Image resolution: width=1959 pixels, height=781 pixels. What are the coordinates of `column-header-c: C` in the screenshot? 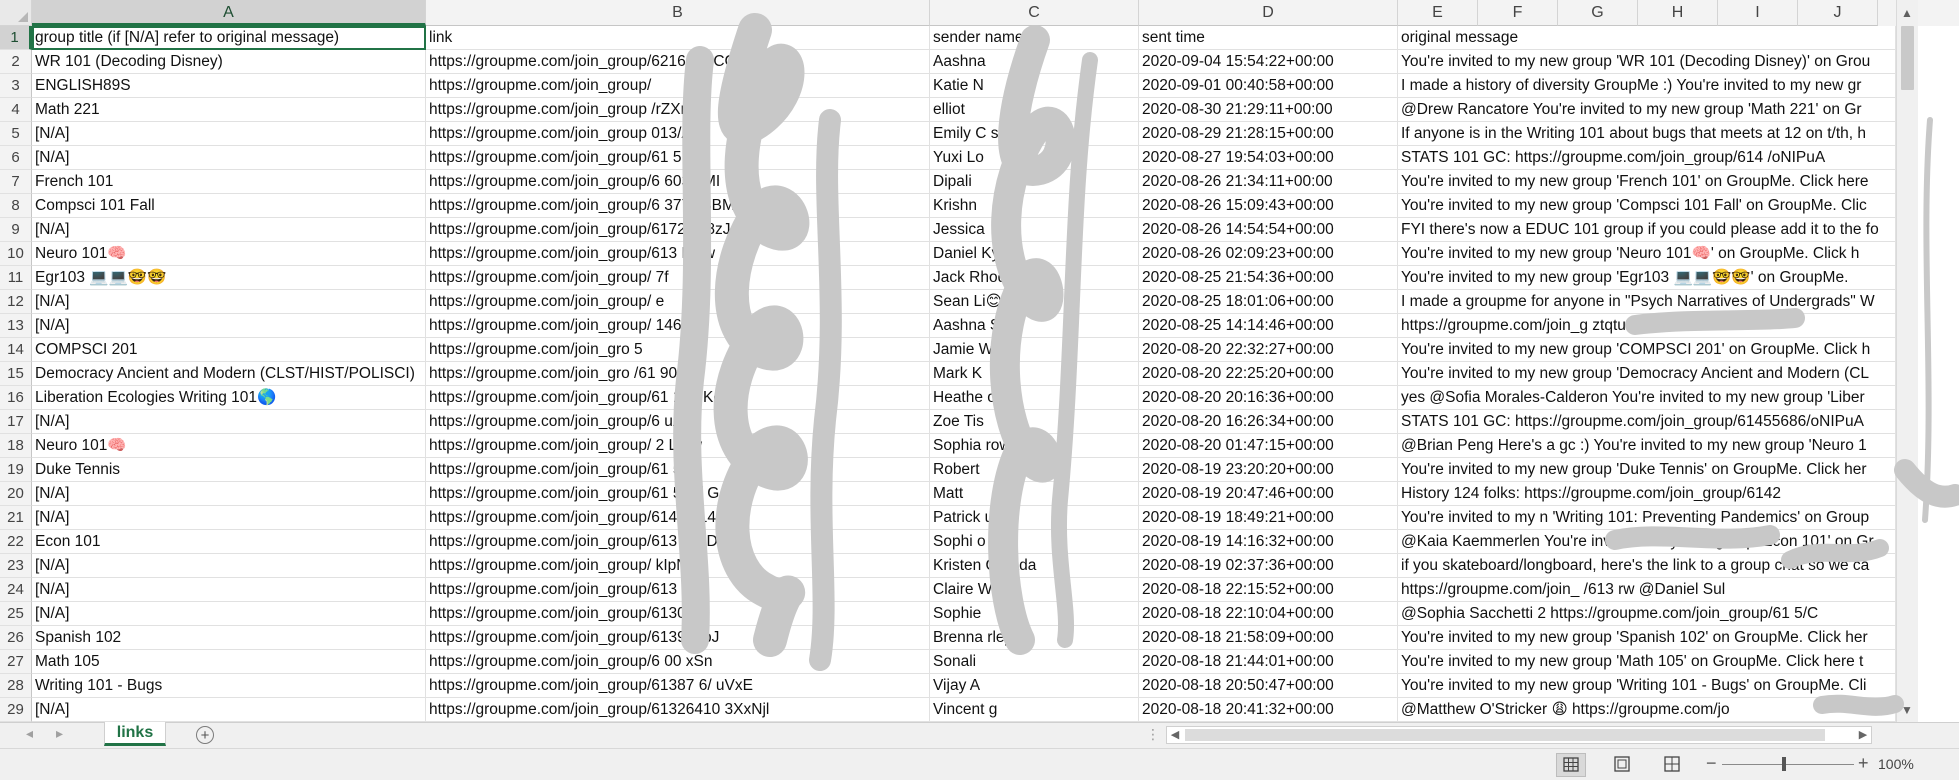 It's located at (1034, 13).